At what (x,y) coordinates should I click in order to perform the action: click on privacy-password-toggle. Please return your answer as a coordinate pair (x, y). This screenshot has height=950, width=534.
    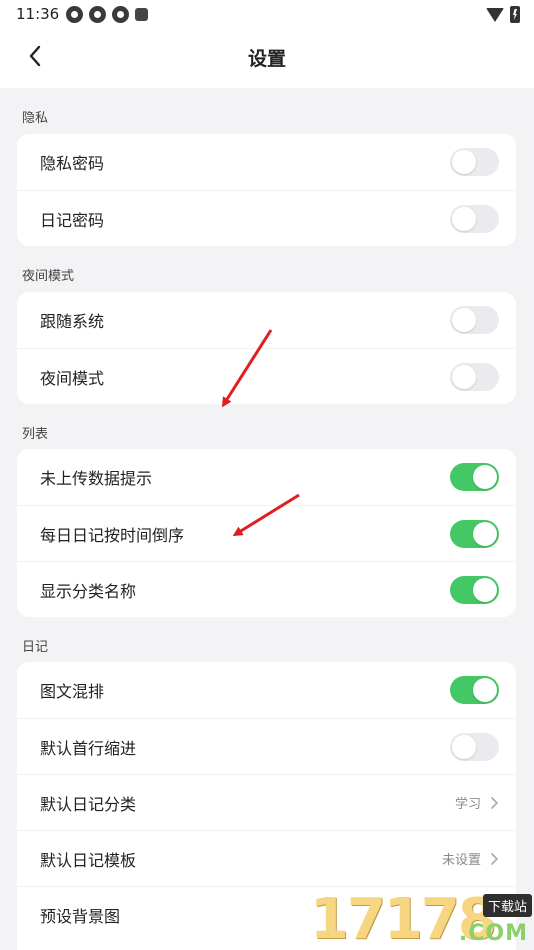
    Looking at the image, I should click on (474, 162).